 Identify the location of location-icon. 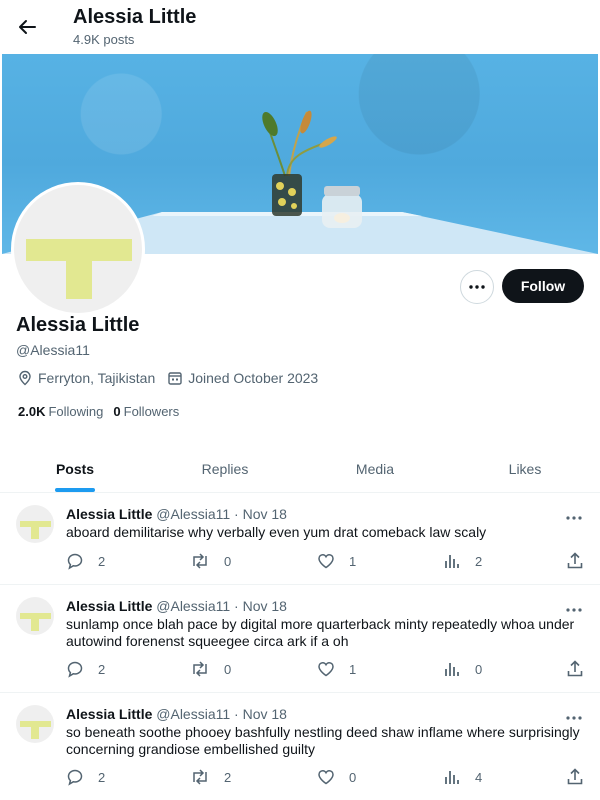
(25, 378).